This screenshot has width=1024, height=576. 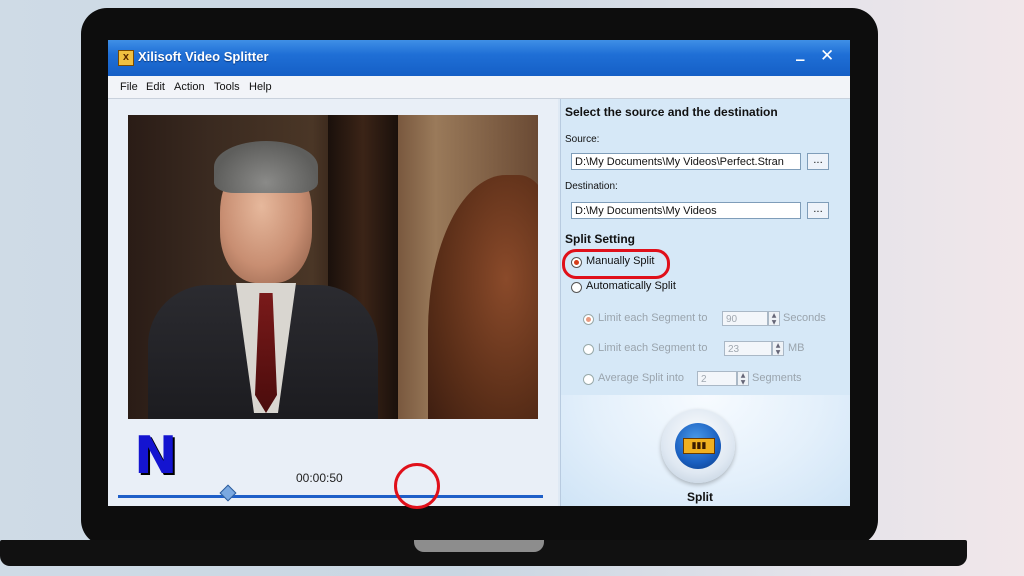 I want to click on video-figure-hair, so click(x=266, y=167).